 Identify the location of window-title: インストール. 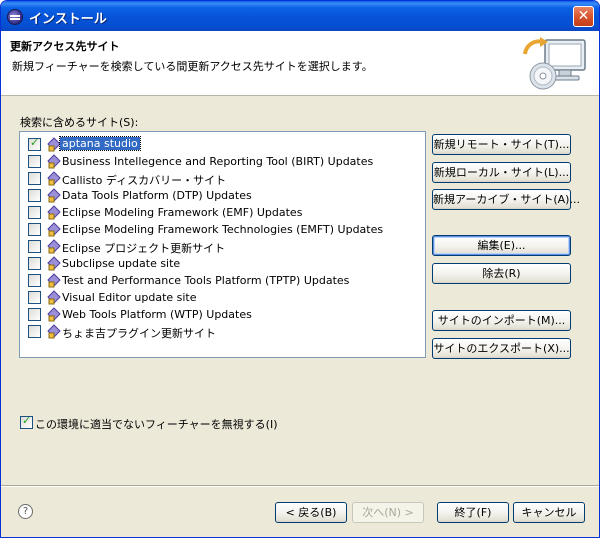
(68, 19).